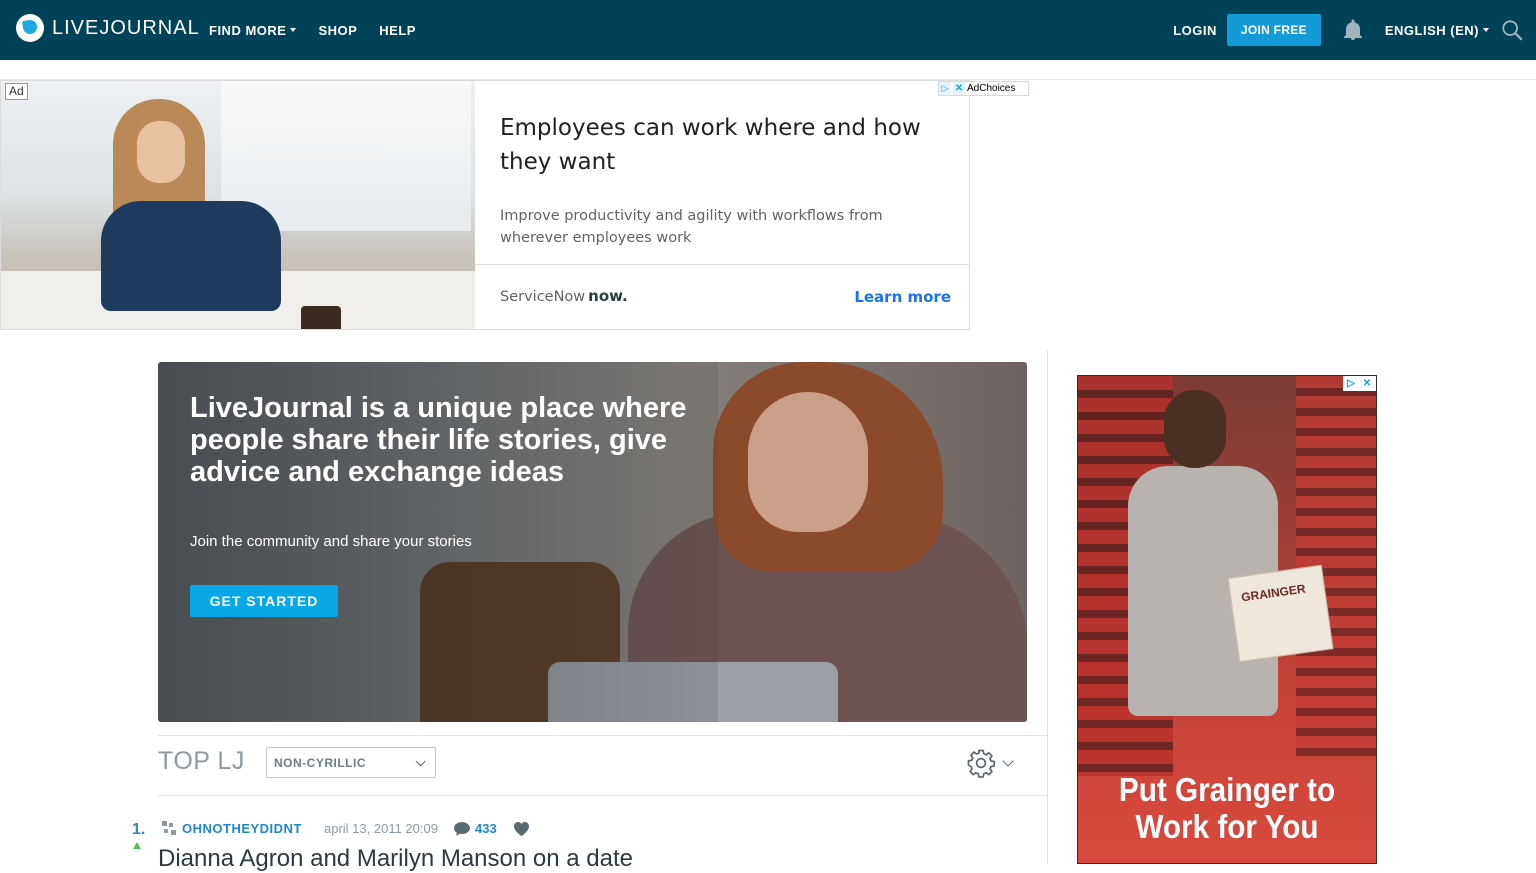 This screenshot has height=873, width=1536. I want to click on ad-photo-face, so click(161, 152).